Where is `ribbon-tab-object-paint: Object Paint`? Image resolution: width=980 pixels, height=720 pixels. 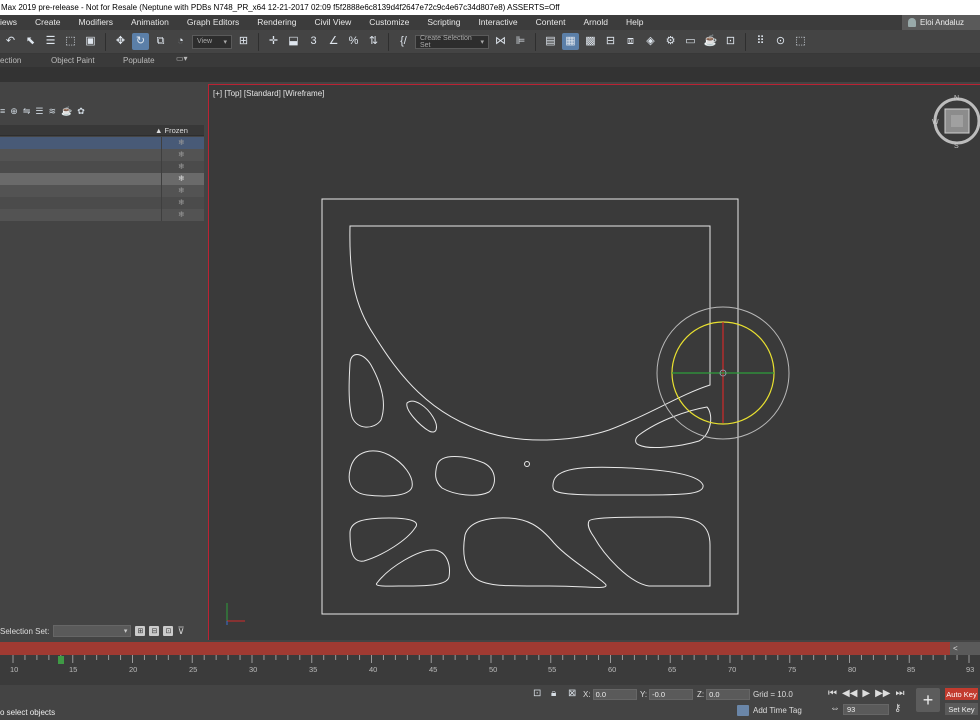
ribbon-tab-object-paint: Object Paint is located at coordinates (73, 60).